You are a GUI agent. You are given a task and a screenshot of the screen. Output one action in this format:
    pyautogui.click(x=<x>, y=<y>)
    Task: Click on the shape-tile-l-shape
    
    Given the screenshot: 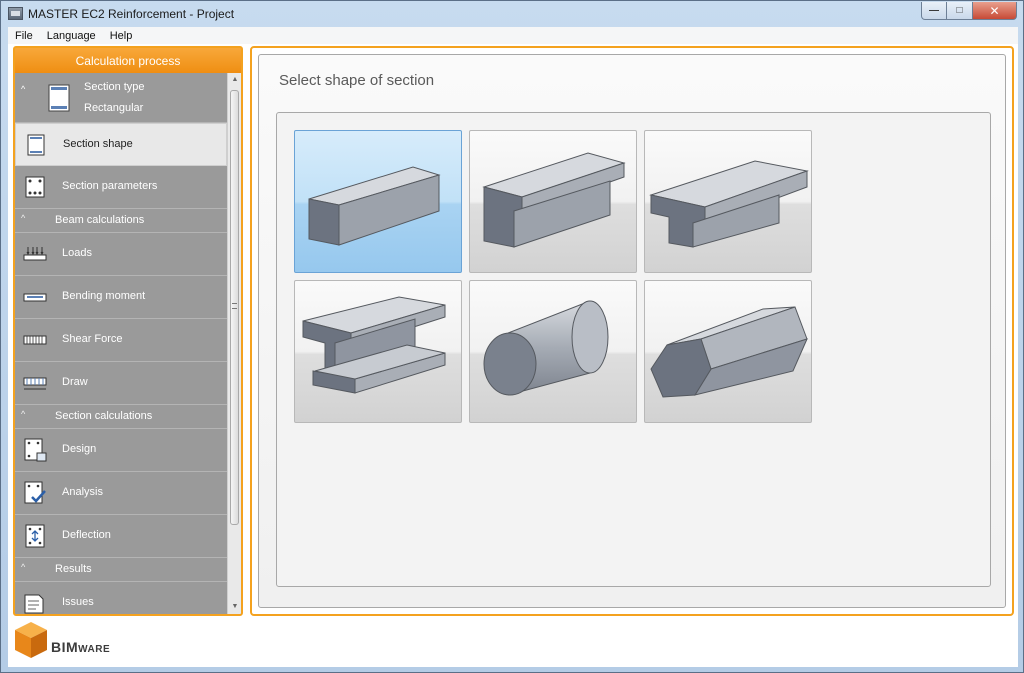 What is the action you would take?
    pyautogui.click(x=553, y=201)
    